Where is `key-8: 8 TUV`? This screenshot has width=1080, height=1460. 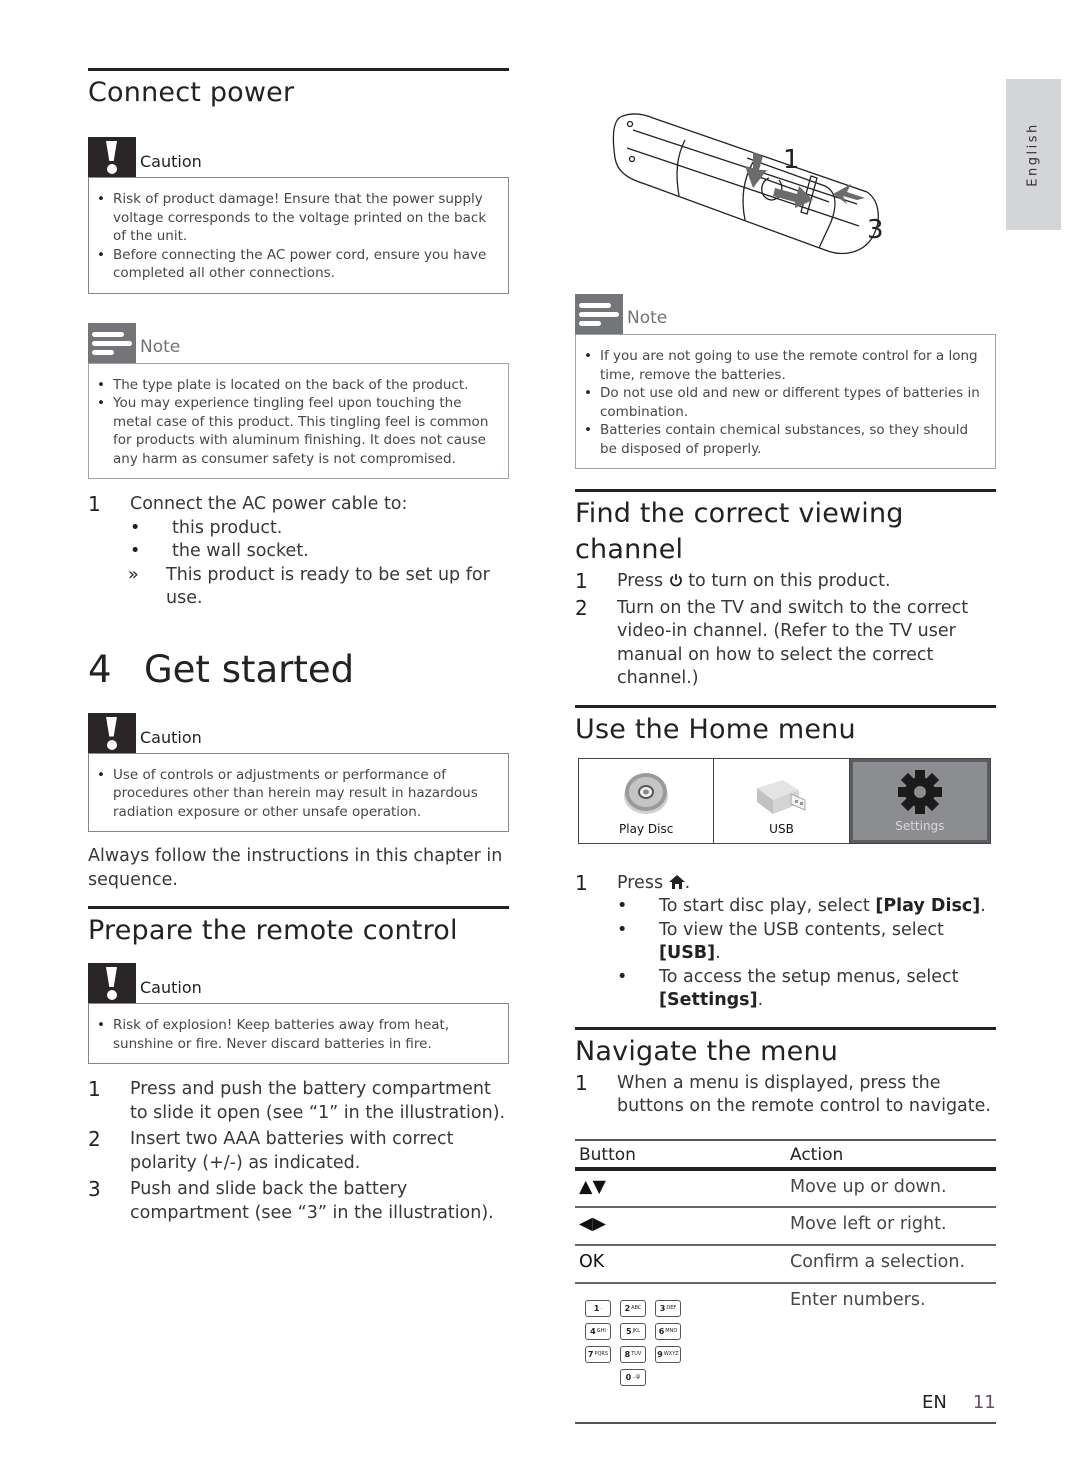 key-8: 8 TUV is located at coordinates (633, 1354).